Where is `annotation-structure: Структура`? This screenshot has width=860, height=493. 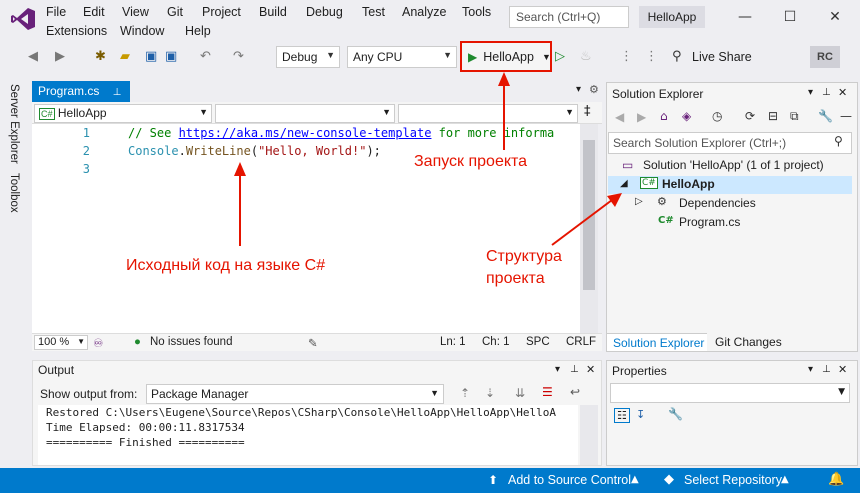
annotation-structure: Структура is located at coordinates (524, 256).